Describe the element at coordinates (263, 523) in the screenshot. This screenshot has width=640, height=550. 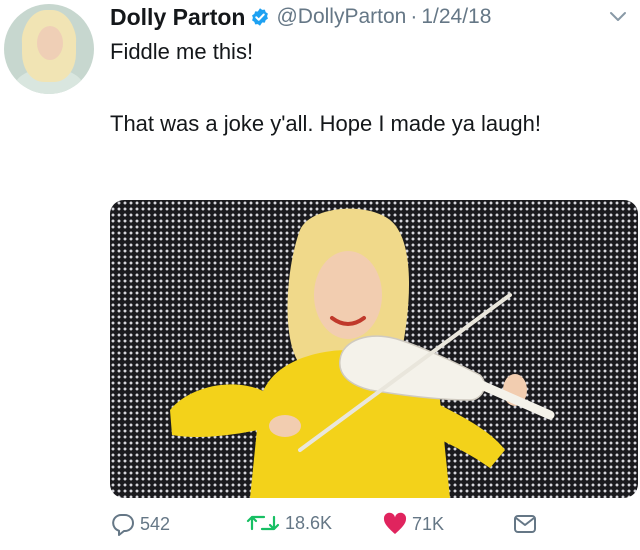
I see `retweet-icon` at that location.